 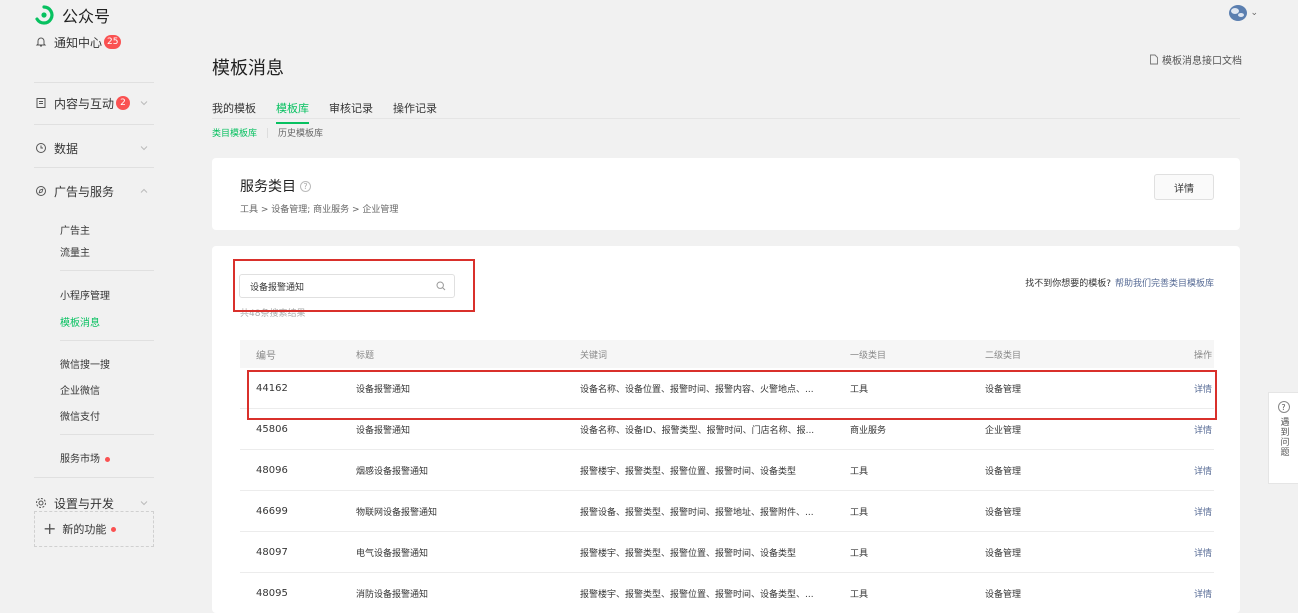 I want to click on sidebar-item-settings: 设置与开发, so click(x=94, y=503).